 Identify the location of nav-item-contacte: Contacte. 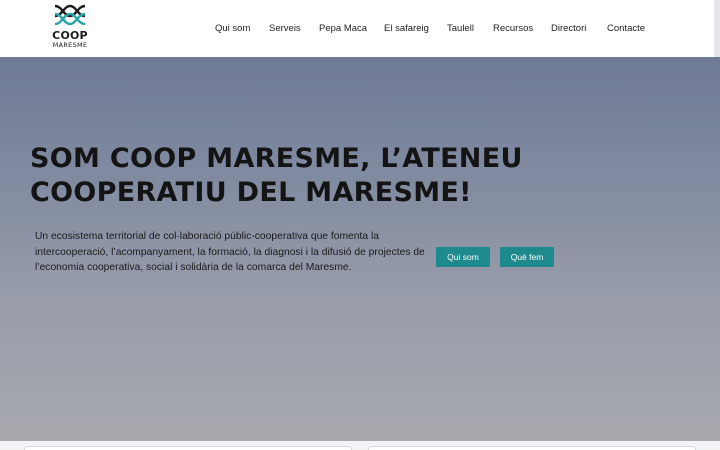
(626, 29).